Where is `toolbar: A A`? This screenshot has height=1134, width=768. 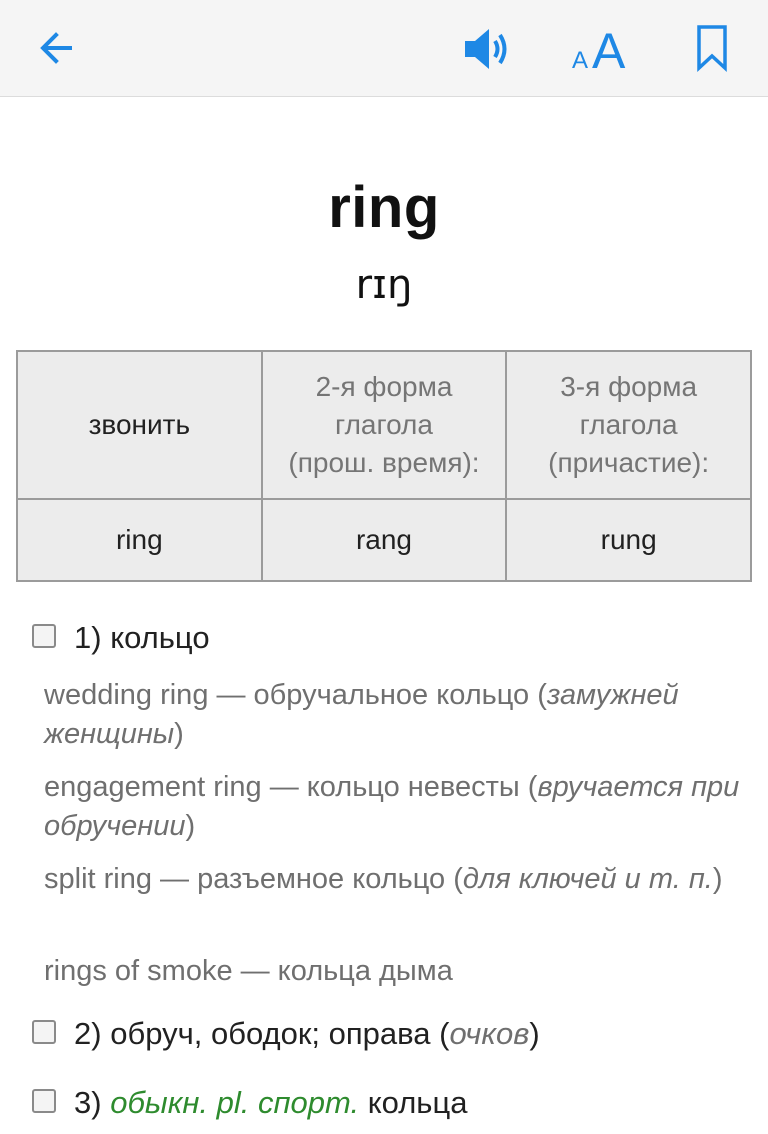 toolbar: A A is located at coordinates (384, 48).